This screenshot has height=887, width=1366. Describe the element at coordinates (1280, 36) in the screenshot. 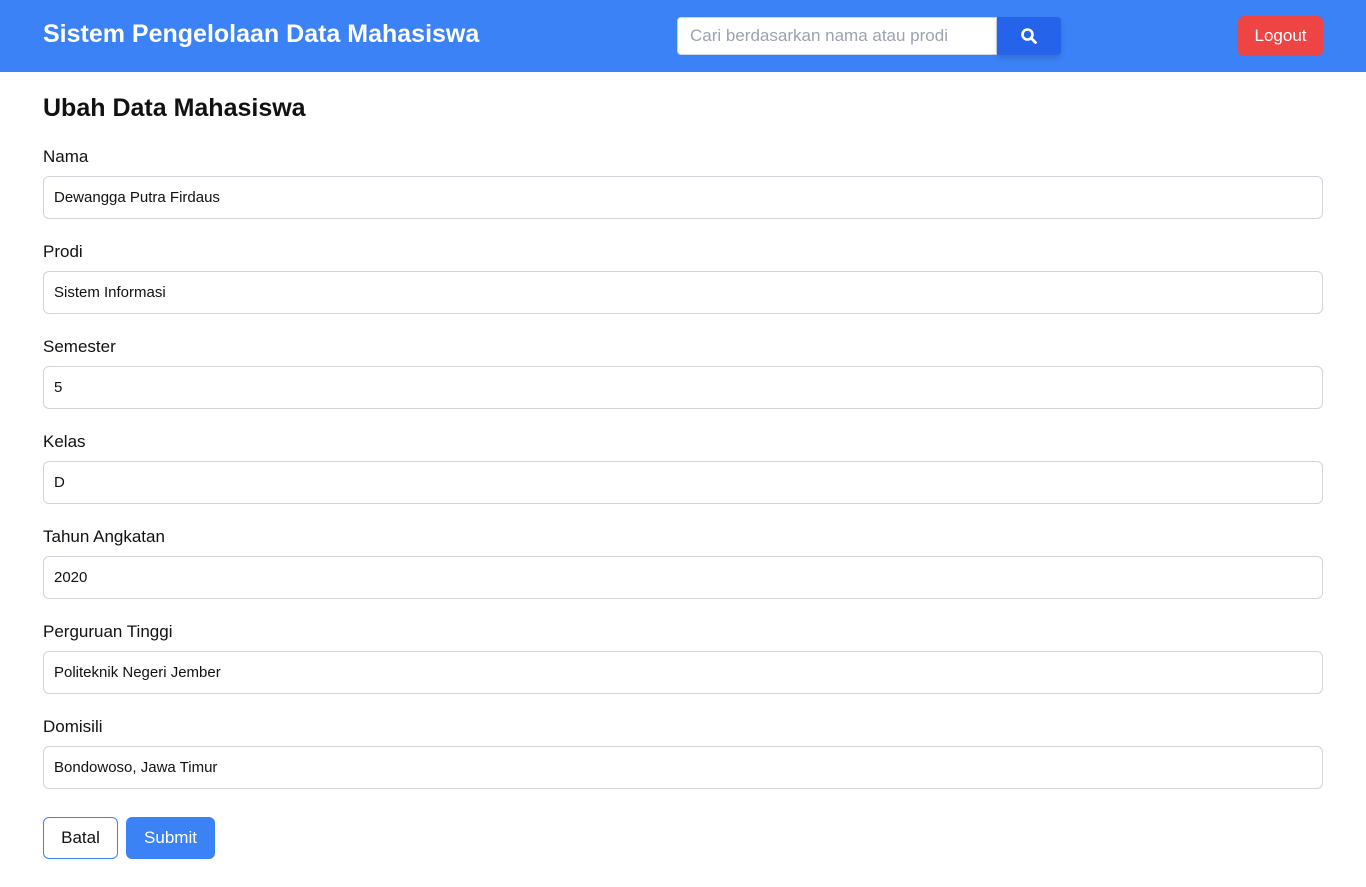

I see `logout-button: Logout` at that location.